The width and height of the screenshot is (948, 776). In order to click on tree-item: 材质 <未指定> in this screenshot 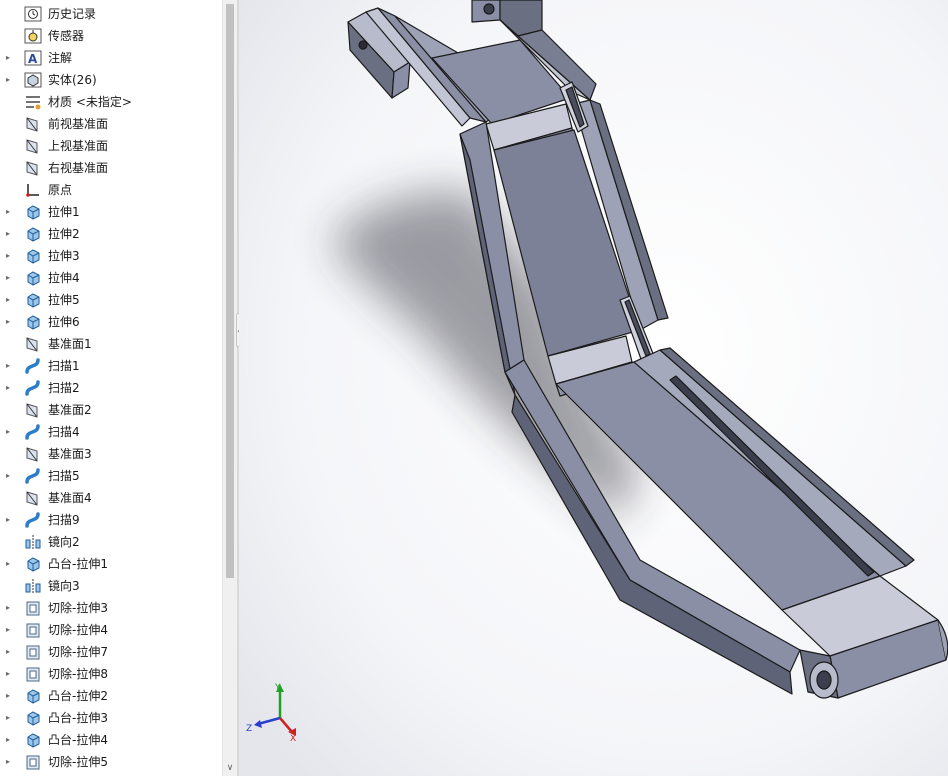, I will do `click(111, 102)`.